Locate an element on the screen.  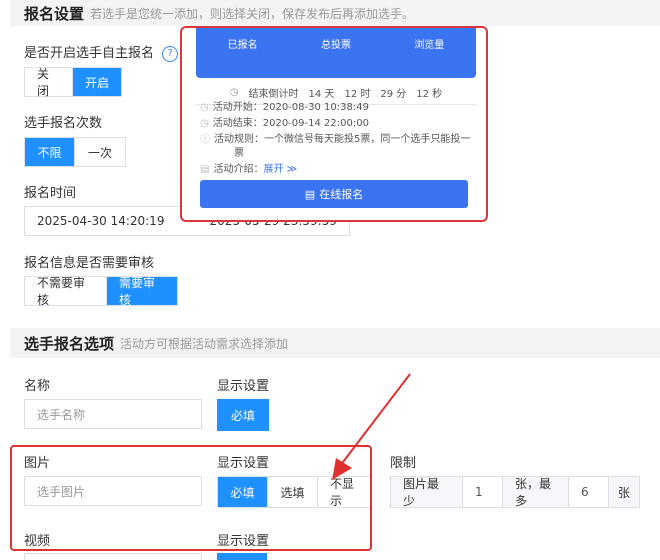
signup-time-start: 2025-04-30 14:20:19 is located at coordinates (101, 221).